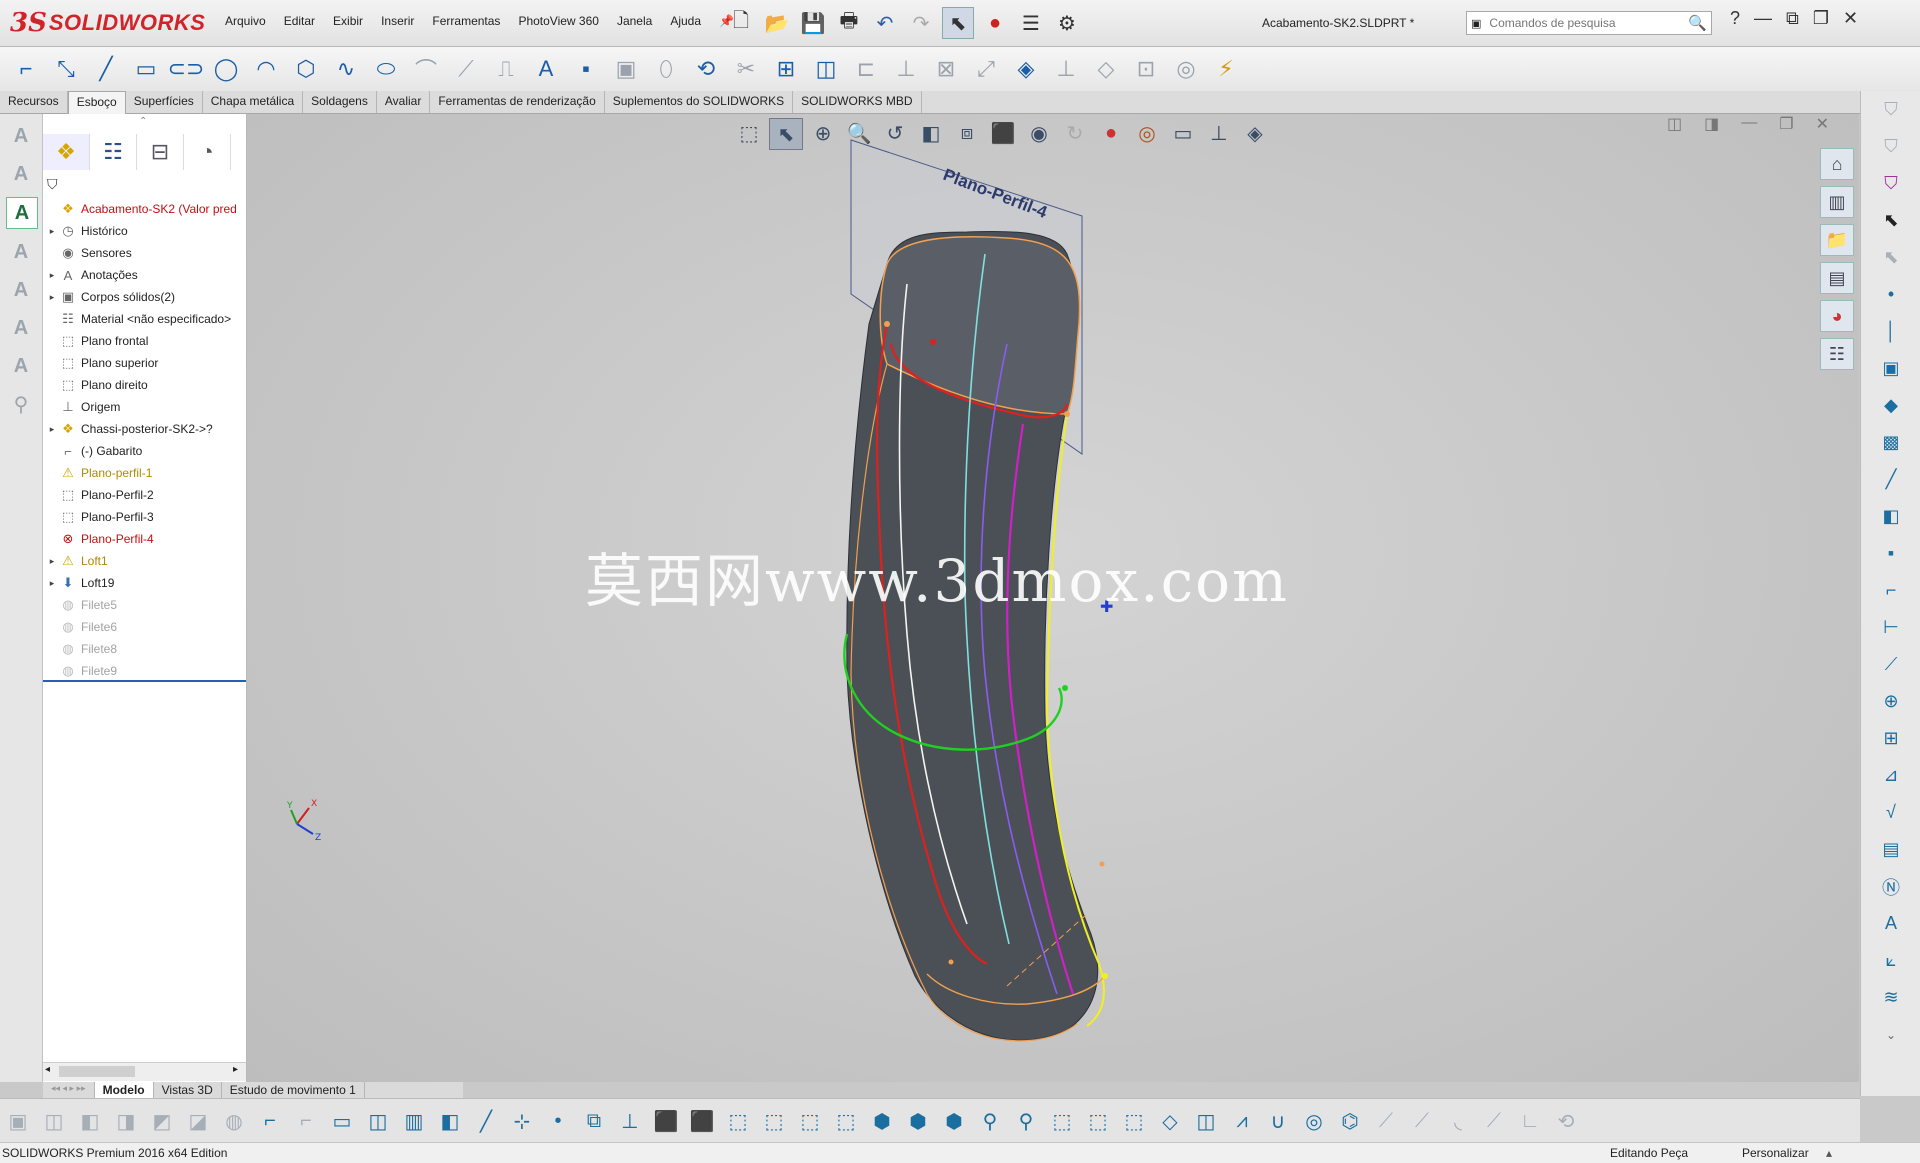 The height and width of the screenshot is (1163, 1920). What do you see at coordinates (546, 69) in the screenshot?
I see `text-icon: A` at bounding box center [546, 69].